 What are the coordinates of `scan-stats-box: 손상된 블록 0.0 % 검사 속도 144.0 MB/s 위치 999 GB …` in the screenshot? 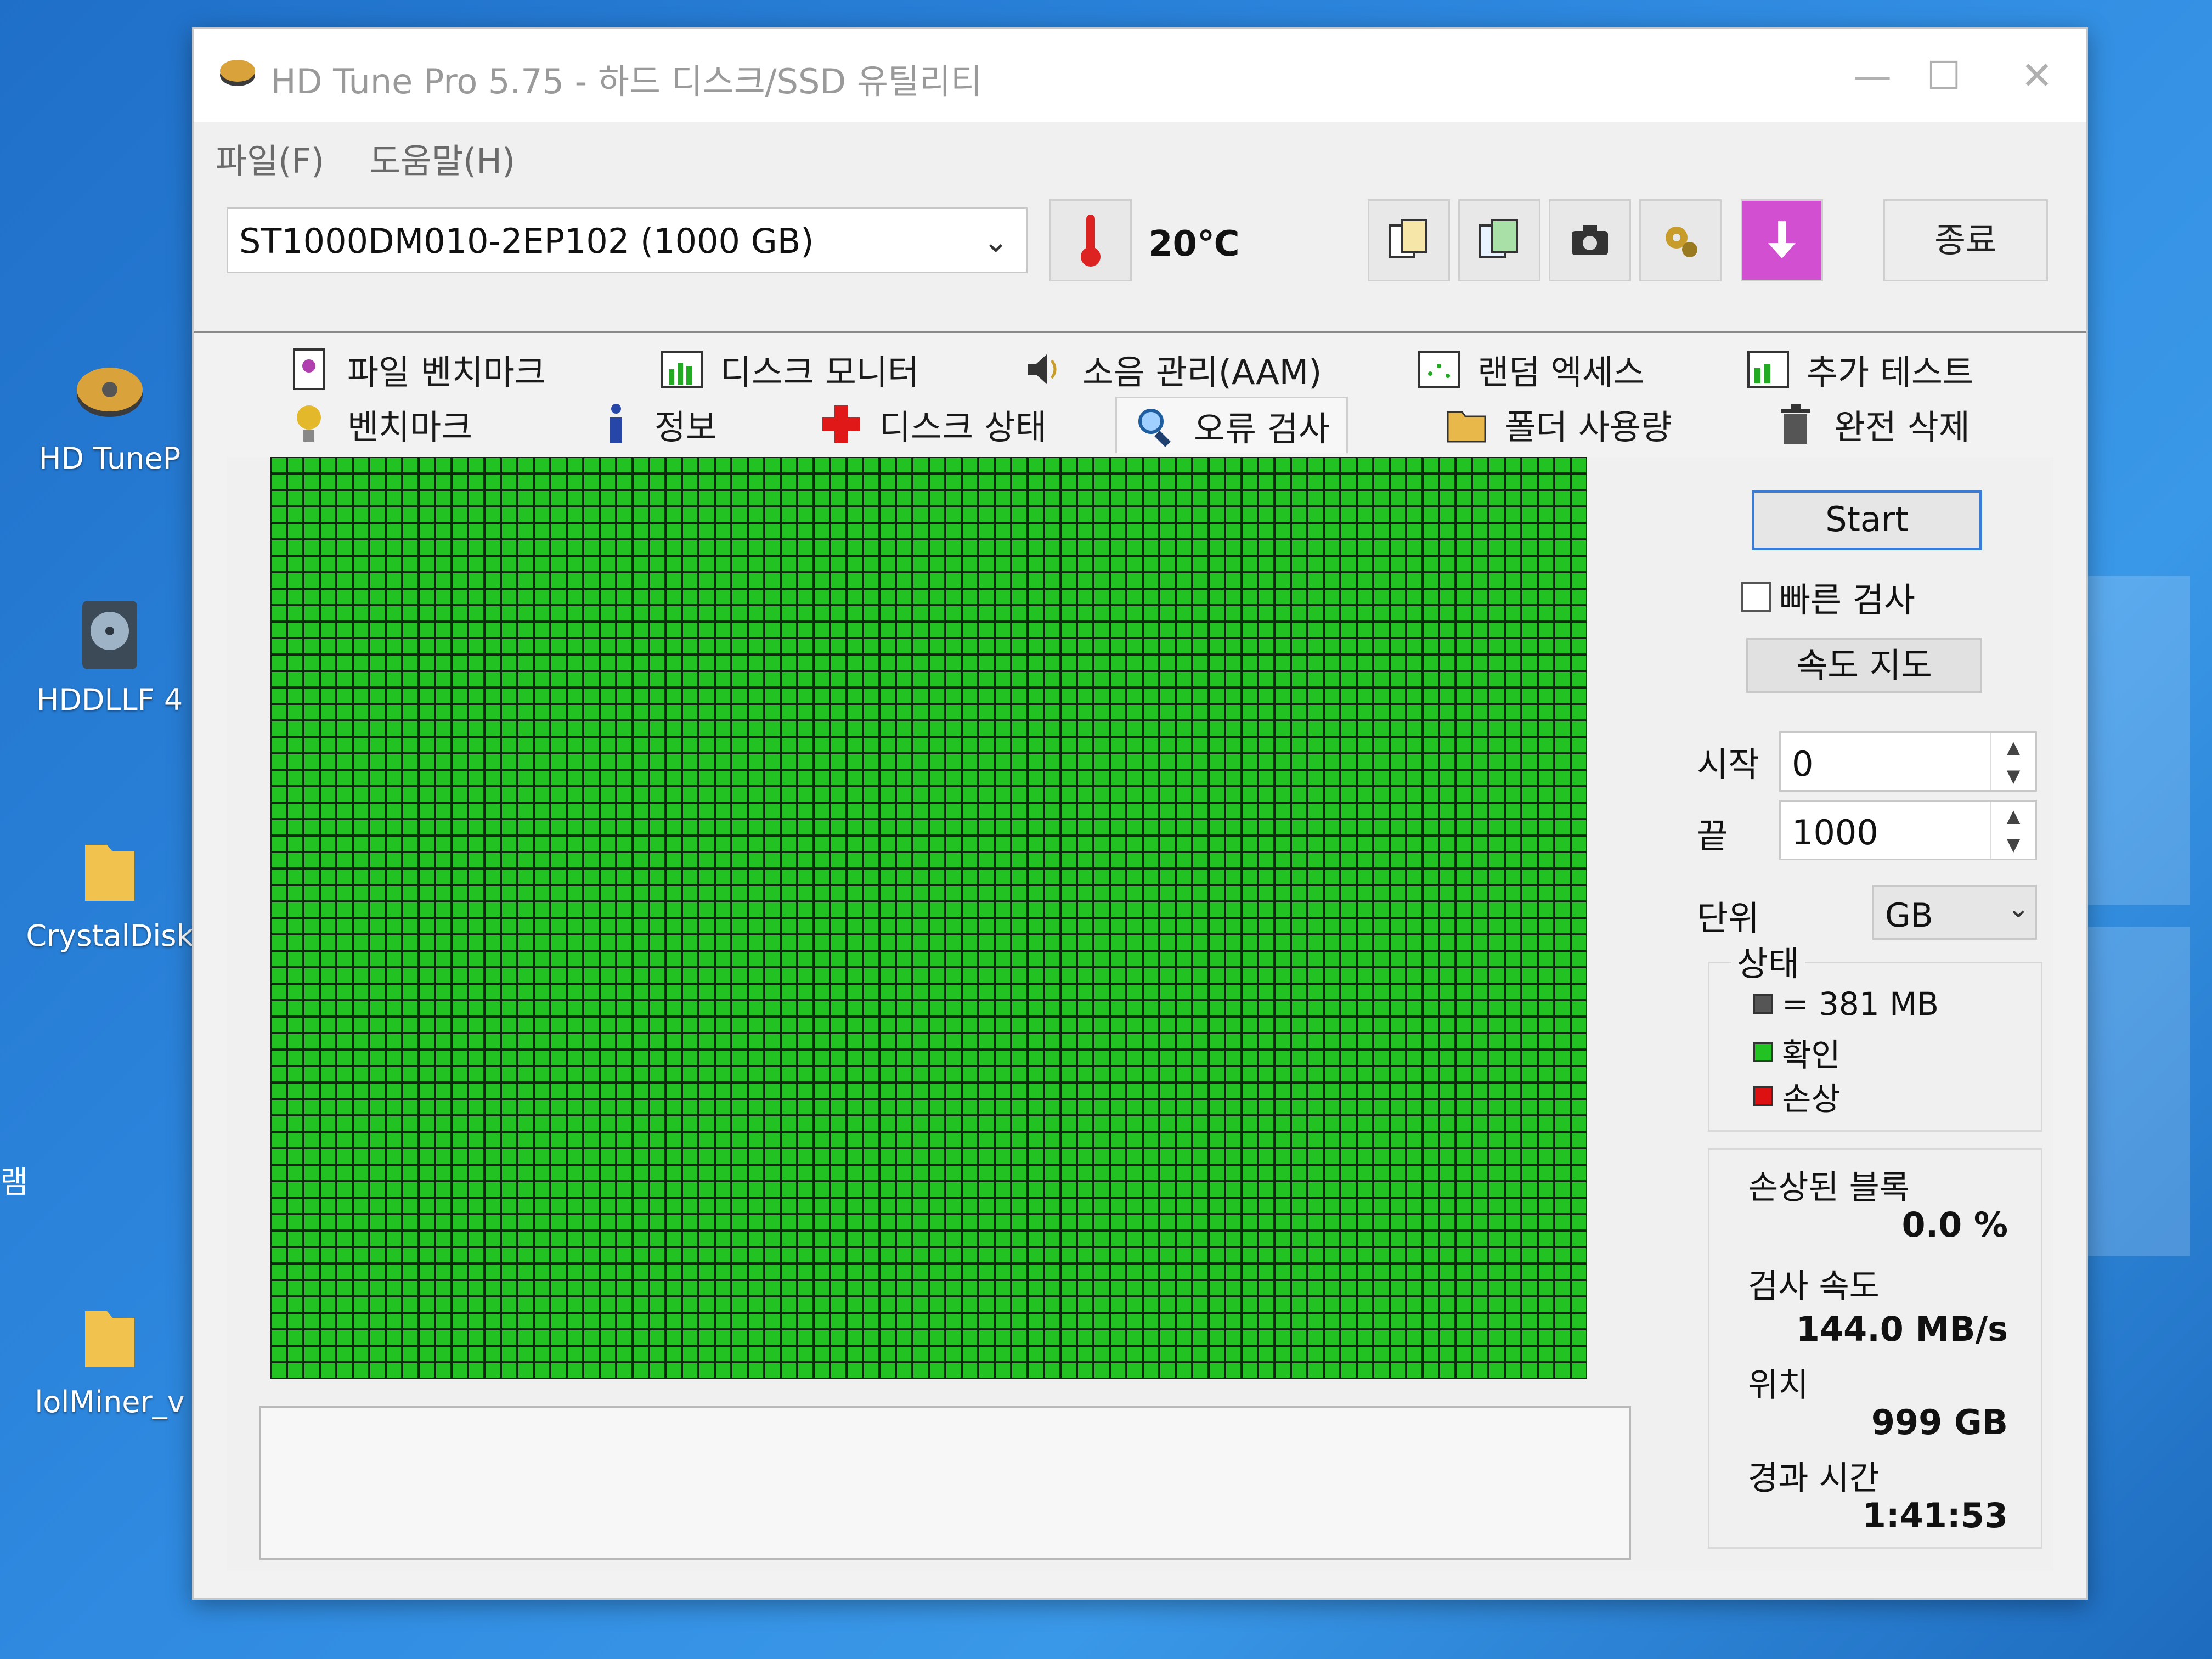 It's located at (1875, 1348).